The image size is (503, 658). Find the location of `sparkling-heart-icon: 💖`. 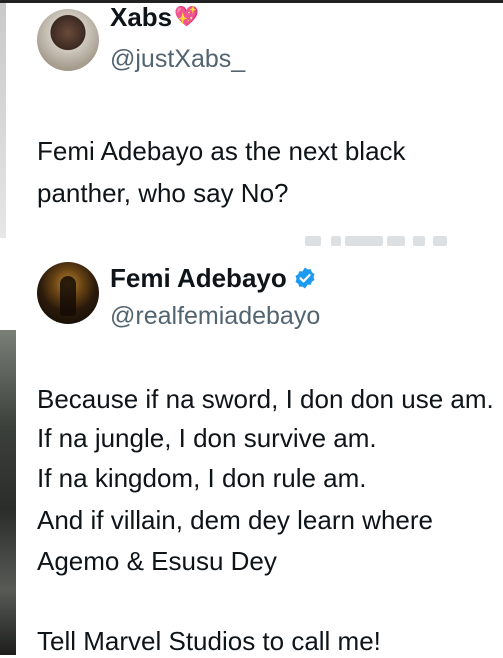

sparkling-heart-icon: 💖 is located at coordinates (187, 17).